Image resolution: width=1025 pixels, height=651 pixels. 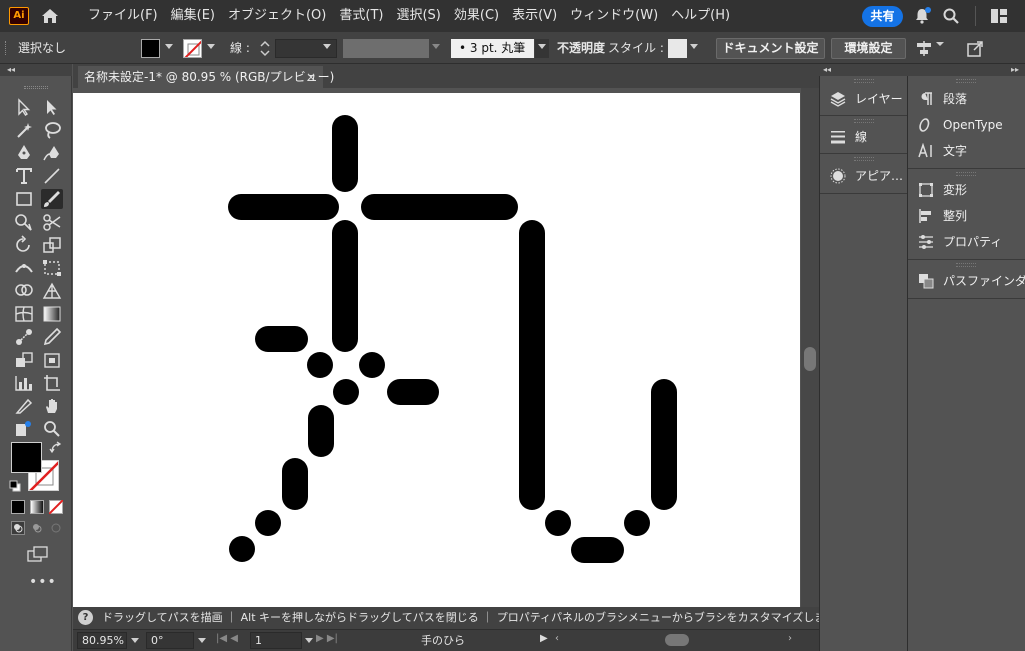 I want to click on collapse-panel-icon: ◂◂, so click(x=11, y=69).